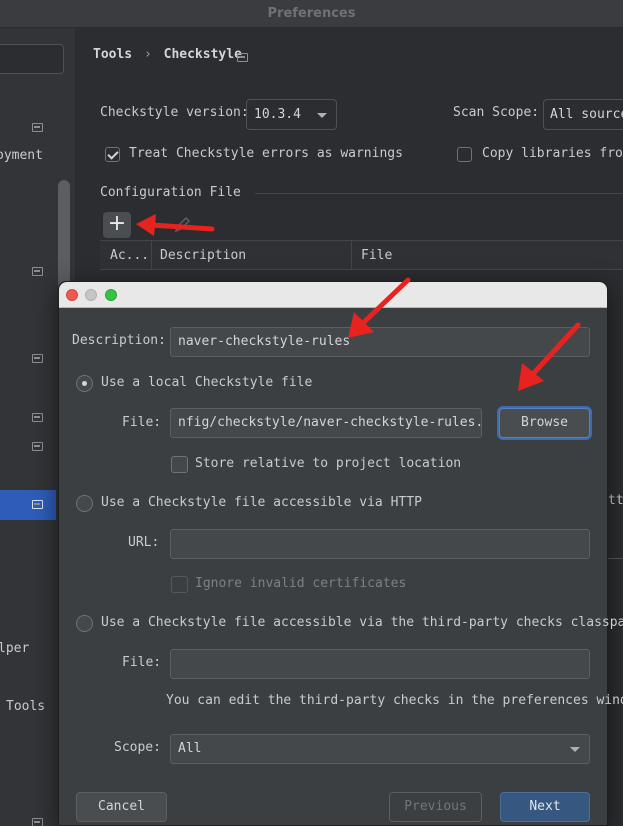  What do you see at coordinates (25, 706) in the screenshot?
I see `sidebar-item-tools: Tools` at bounding box center [25, 706].